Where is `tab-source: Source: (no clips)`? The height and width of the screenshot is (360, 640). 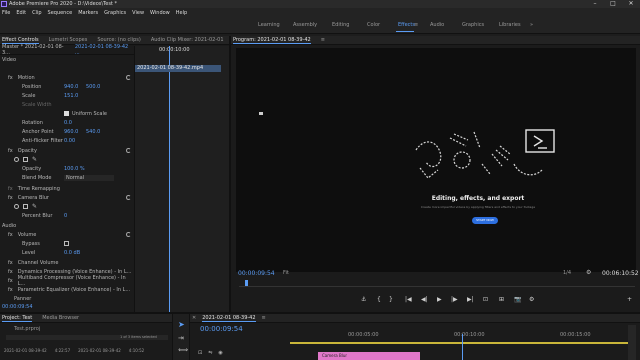
tab-source: Source: (no clips) is located at coordinates (118, 40).